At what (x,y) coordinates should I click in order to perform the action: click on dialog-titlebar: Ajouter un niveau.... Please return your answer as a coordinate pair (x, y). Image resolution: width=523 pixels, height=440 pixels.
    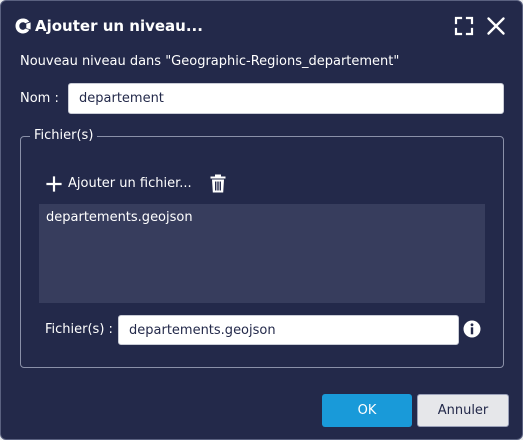
    Looking at the image, I should click on (261, 26).